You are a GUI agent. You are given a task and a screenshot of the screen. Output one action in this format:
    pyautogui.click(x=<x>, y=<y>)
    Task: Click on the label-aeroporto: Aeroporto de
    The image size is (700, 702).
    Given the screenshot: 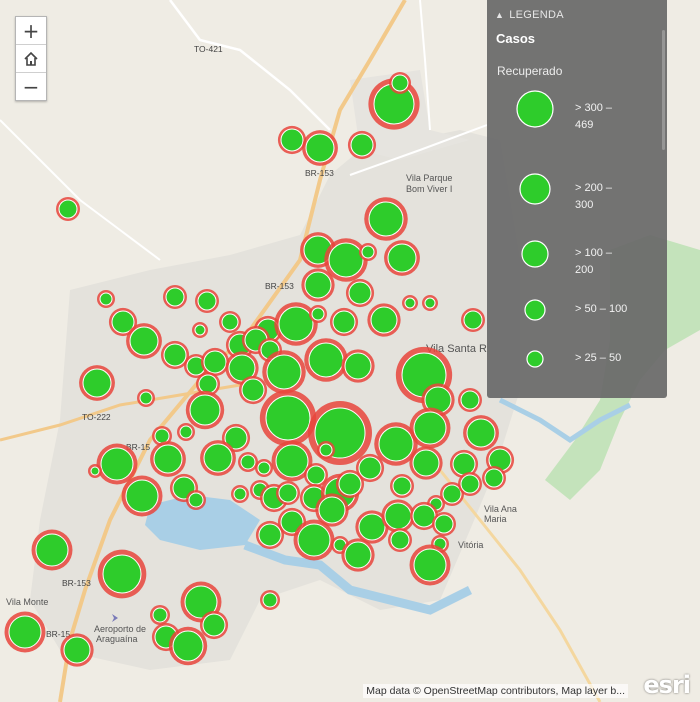 What is the action you would take?
    pyautogui.click(x=120, y=629)
    